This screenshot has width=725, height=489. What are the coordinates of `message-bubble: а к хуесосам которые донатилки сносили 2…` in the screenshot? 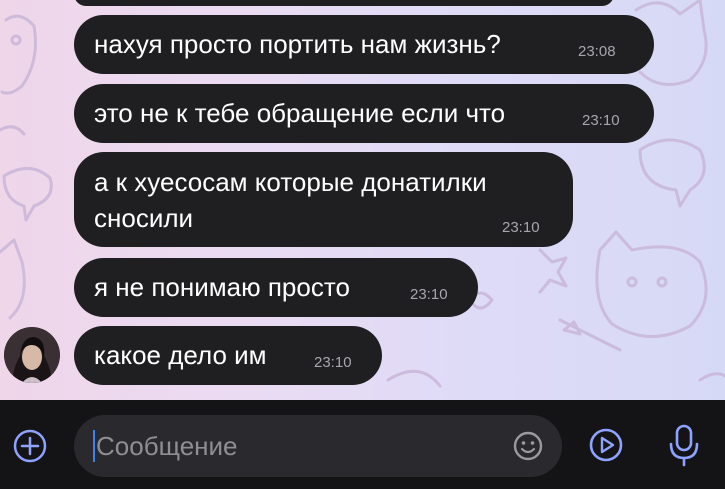 It's located at (323, 199).